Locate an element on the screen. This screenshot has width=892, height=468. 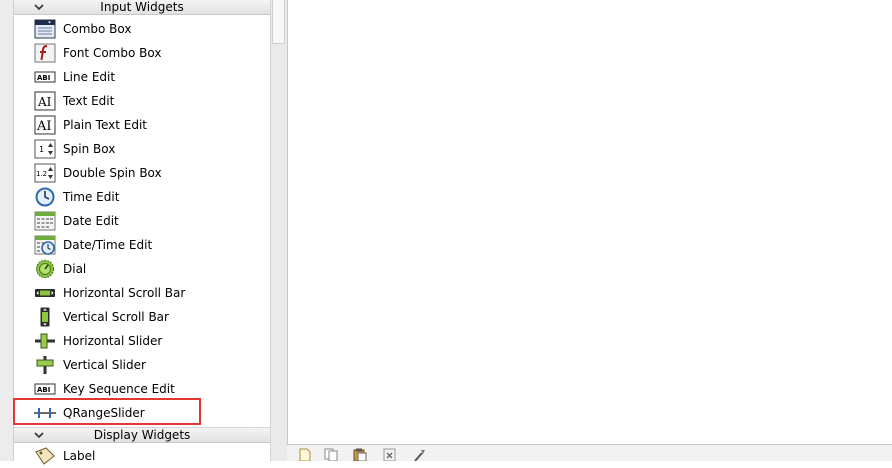
line-edit-icon: ABI is located at coordinates (45, 77).